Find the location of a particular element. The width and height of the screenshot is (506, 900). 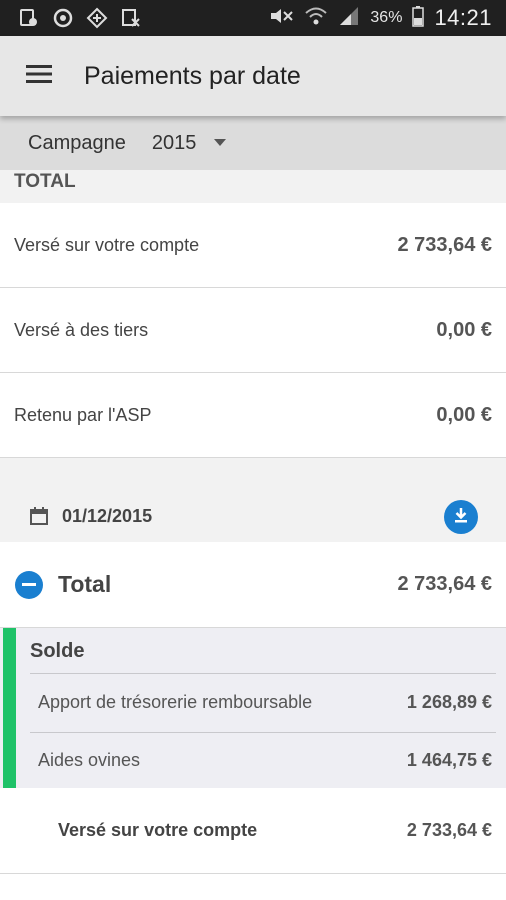

verse-label: Versé sur votre compte is located at coordinates (158, 830).